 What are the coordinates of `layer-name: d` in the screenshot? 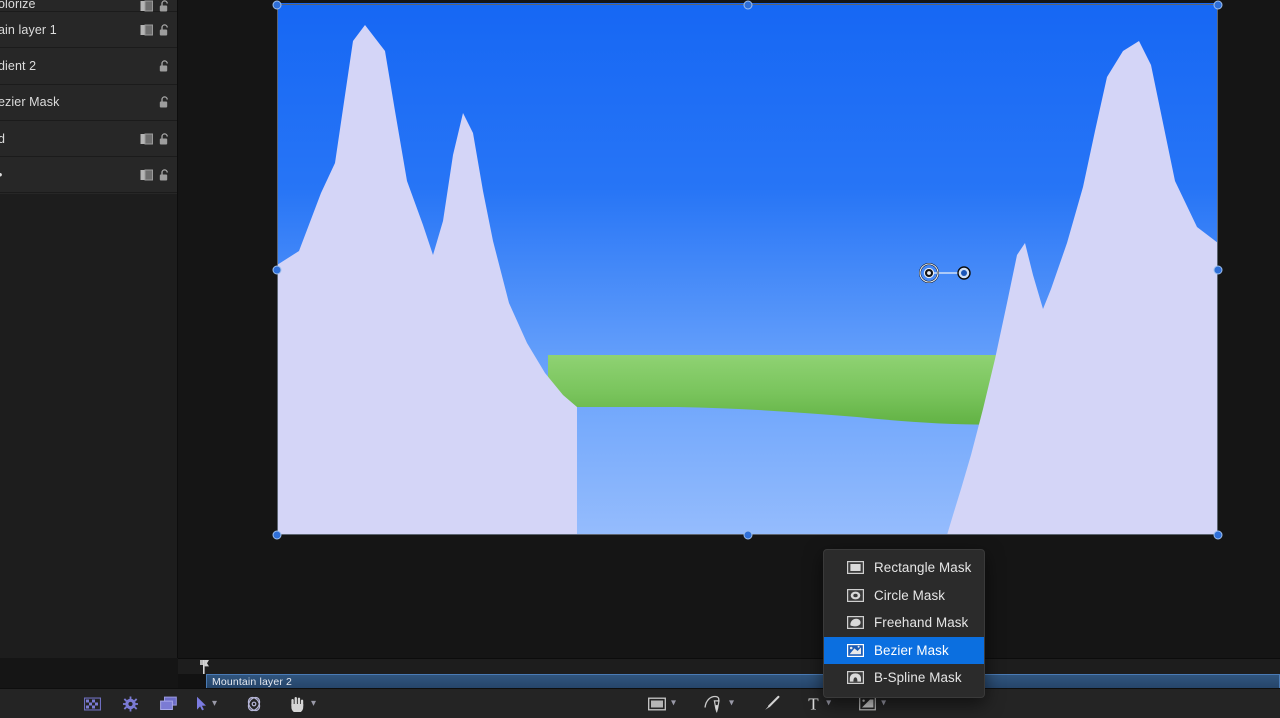 It's located at (3, 138).